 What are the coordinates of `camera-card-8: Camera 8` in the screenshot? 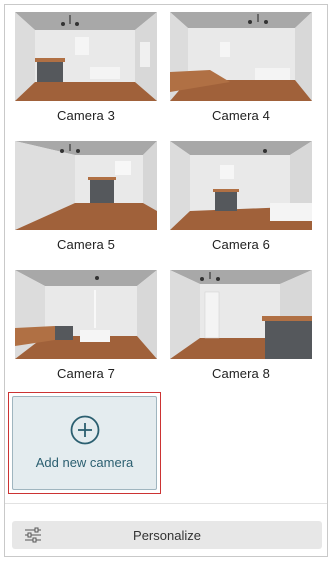 It's located at (241, 325).